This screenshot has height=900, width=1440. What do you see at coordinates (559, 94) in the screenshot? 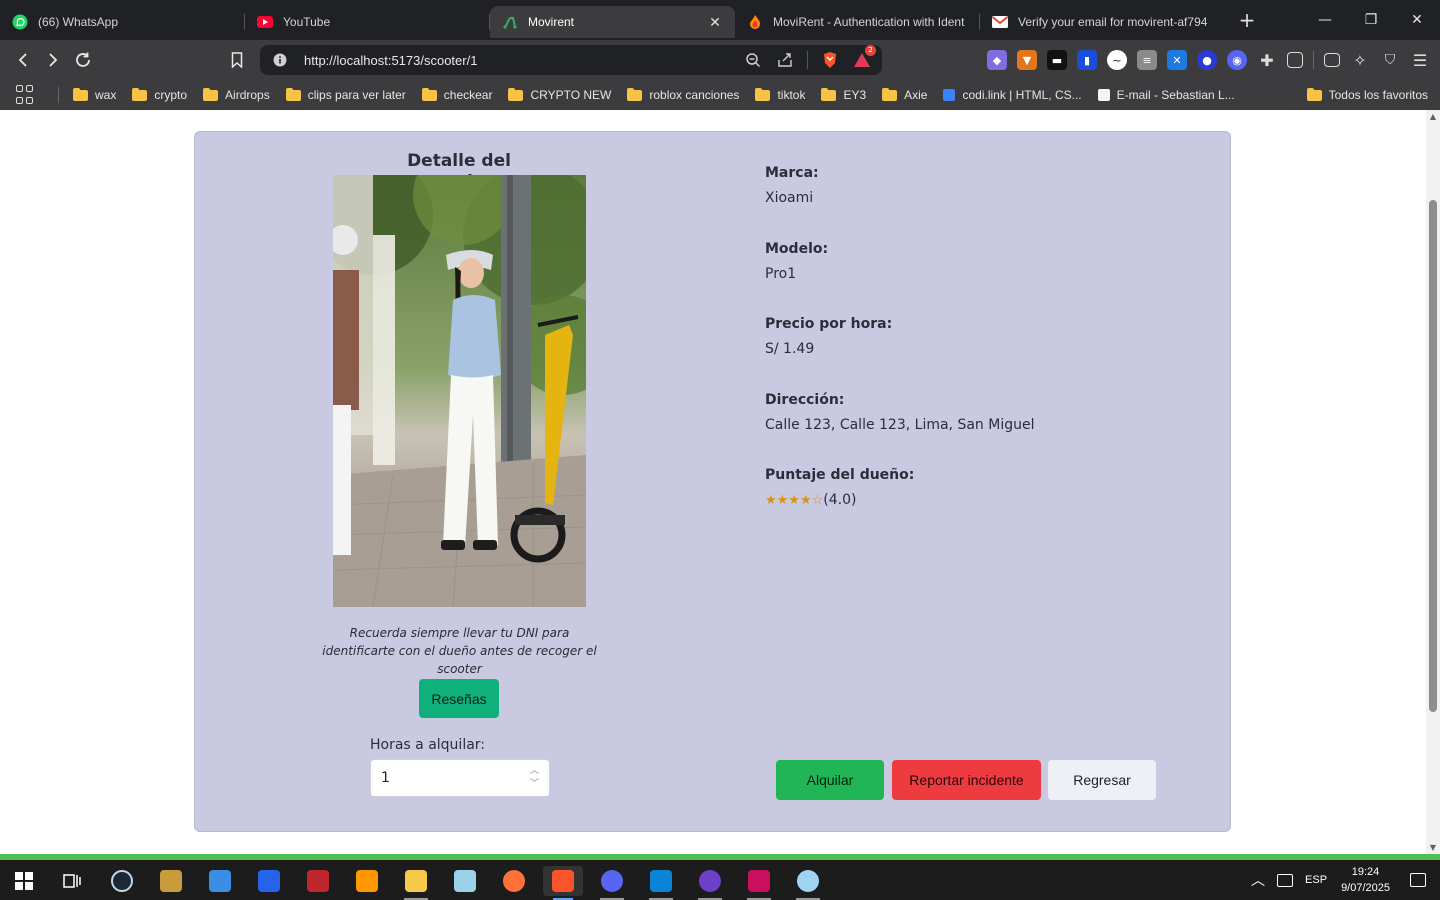
I see `bookmark-item: CRYPTO NEW` at bounding box center [559, 94].